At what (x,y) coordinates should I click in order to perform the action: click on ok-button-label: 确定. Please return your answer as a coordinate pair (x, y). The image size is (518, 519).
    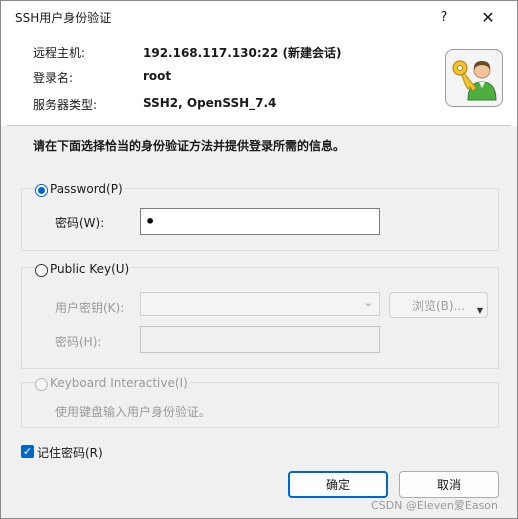
    Looking at the image, I should click on (337, 485).